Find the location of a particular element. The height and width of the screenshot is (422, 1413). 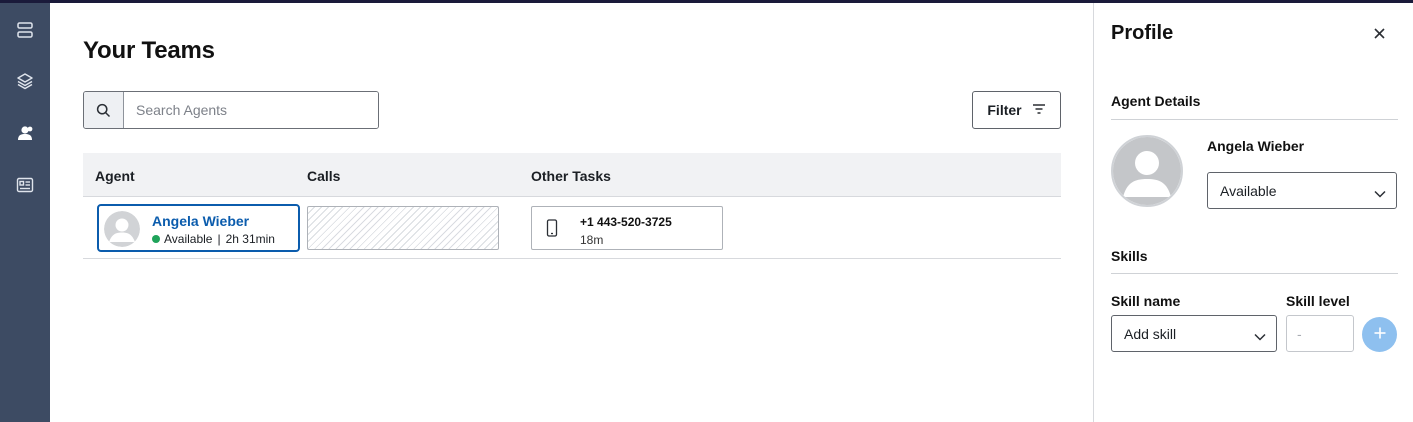

agent-search is located at coordinates (231, 110).